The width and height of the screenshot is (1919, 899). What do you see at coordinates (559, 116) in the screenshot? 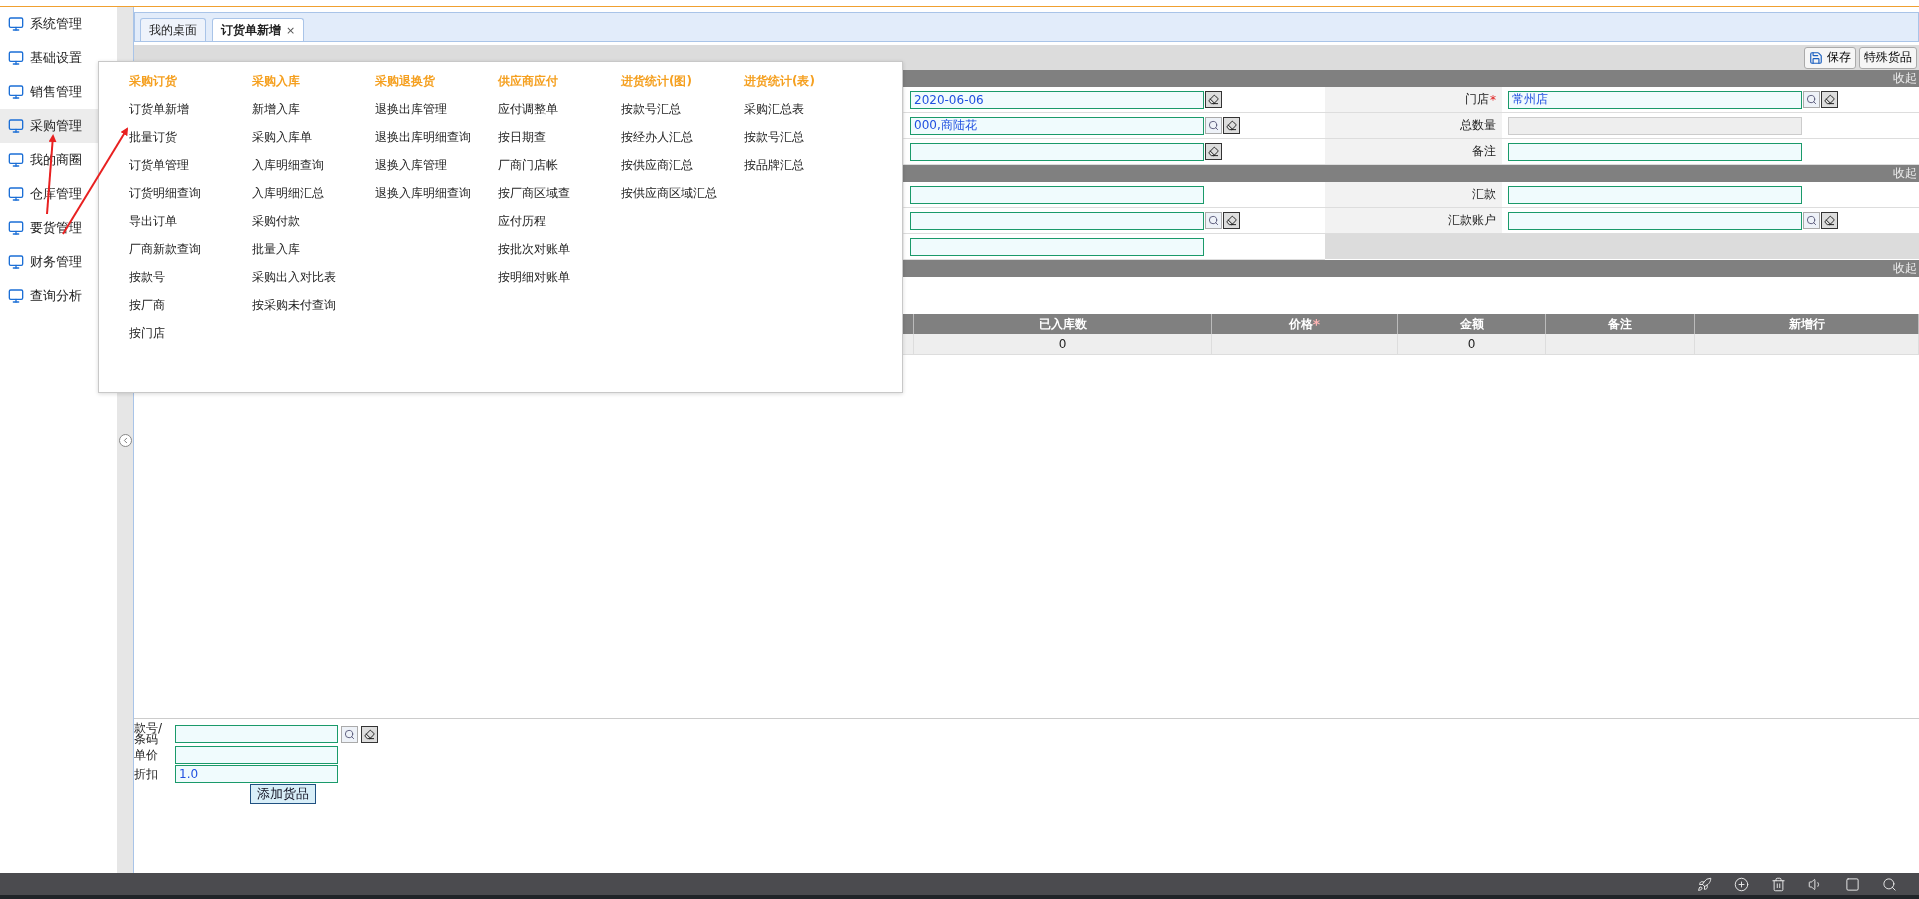
I see `menu-item: 应付调整单` at bounding box center [559, 116].